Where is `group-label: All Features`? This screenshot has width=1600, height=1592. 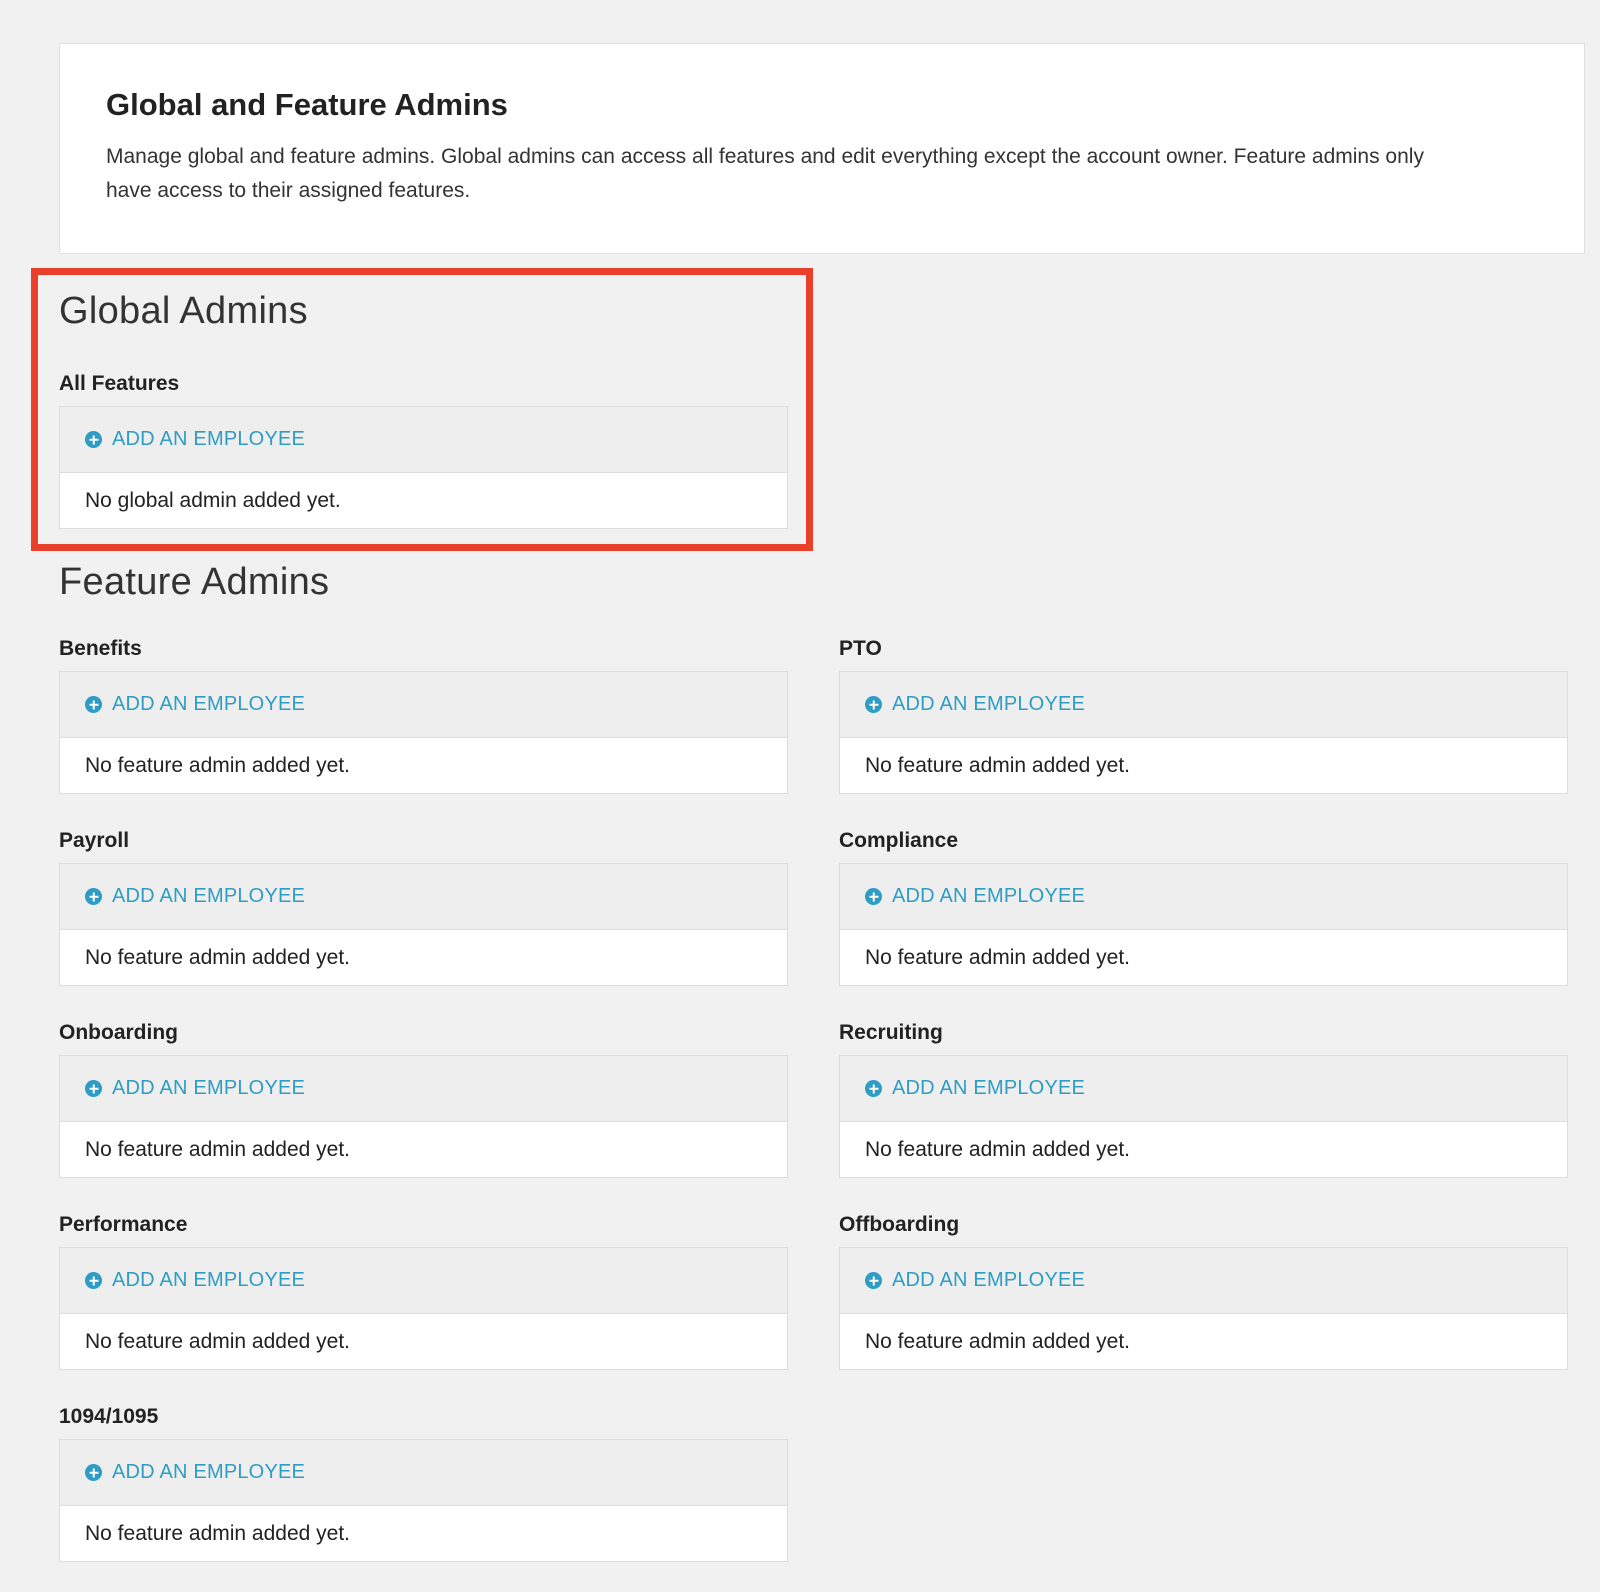 group-label: All Features is located at coordinates (119, 383).